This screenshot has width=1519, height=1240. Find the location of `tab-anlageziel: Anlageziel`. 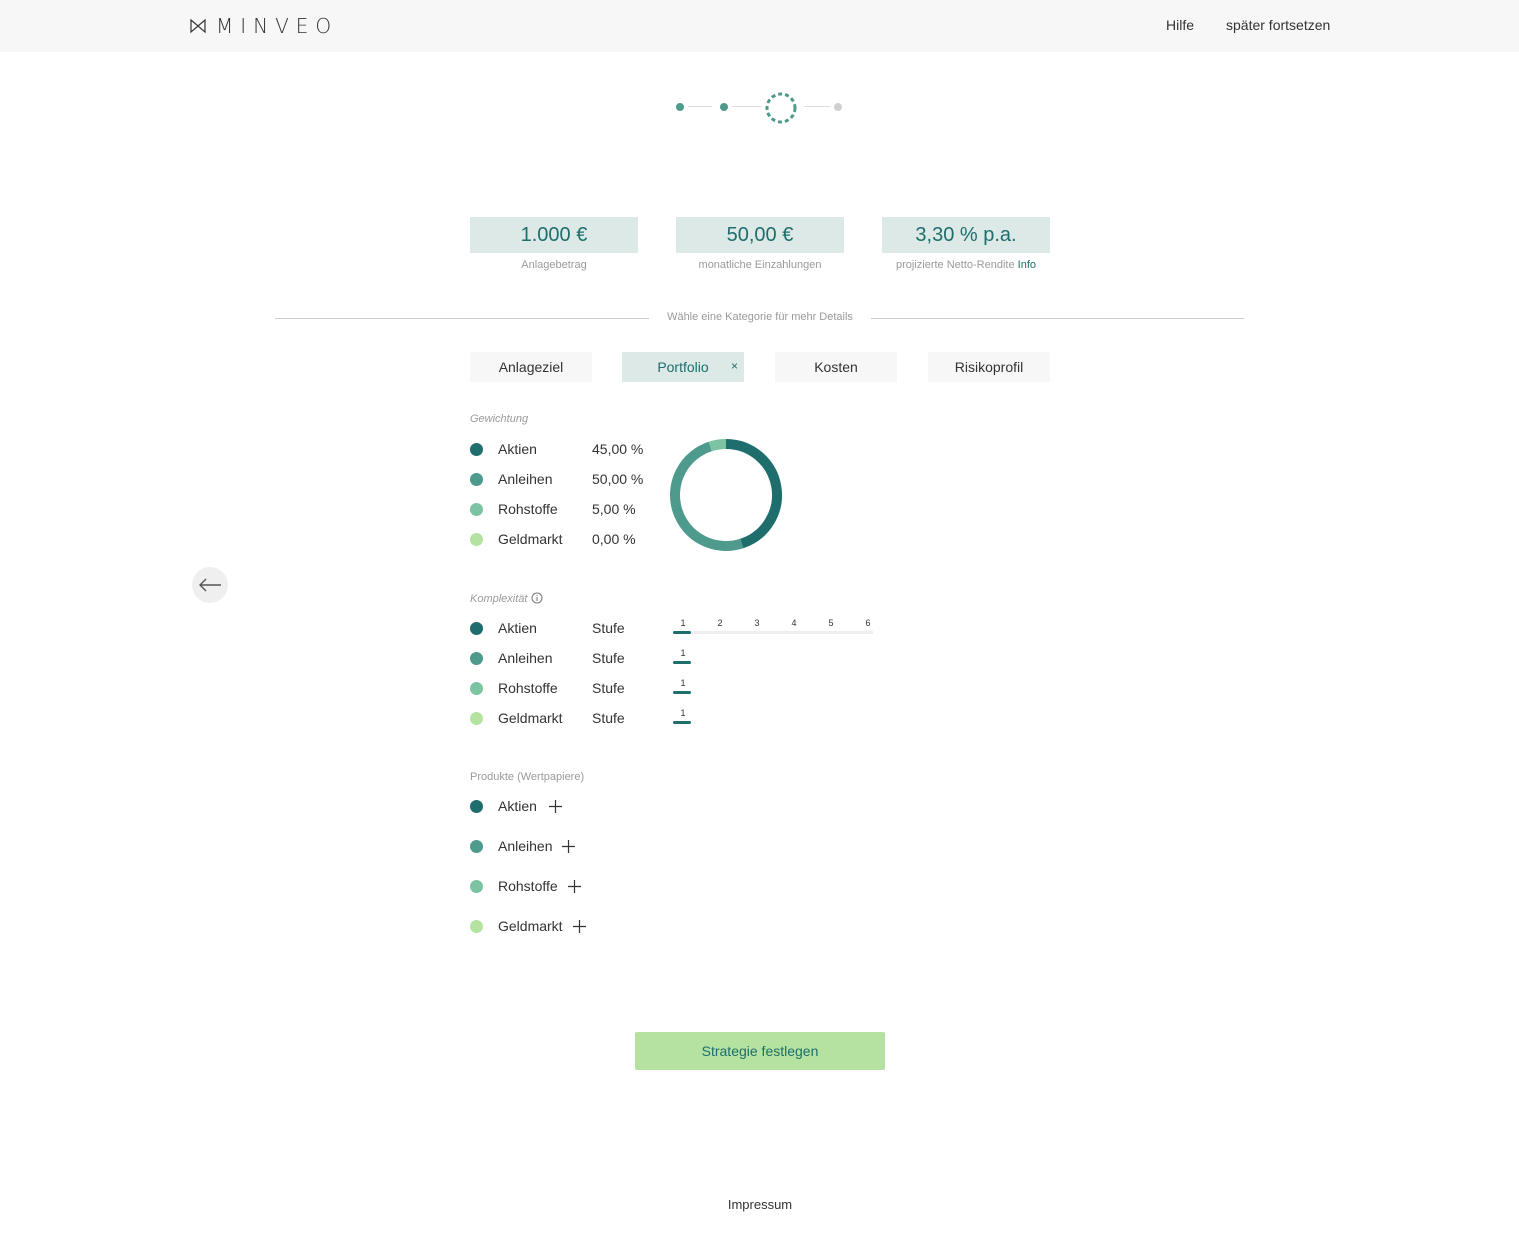

tab-anlageziel: Anlageziel is located at coordinates (531, 367).